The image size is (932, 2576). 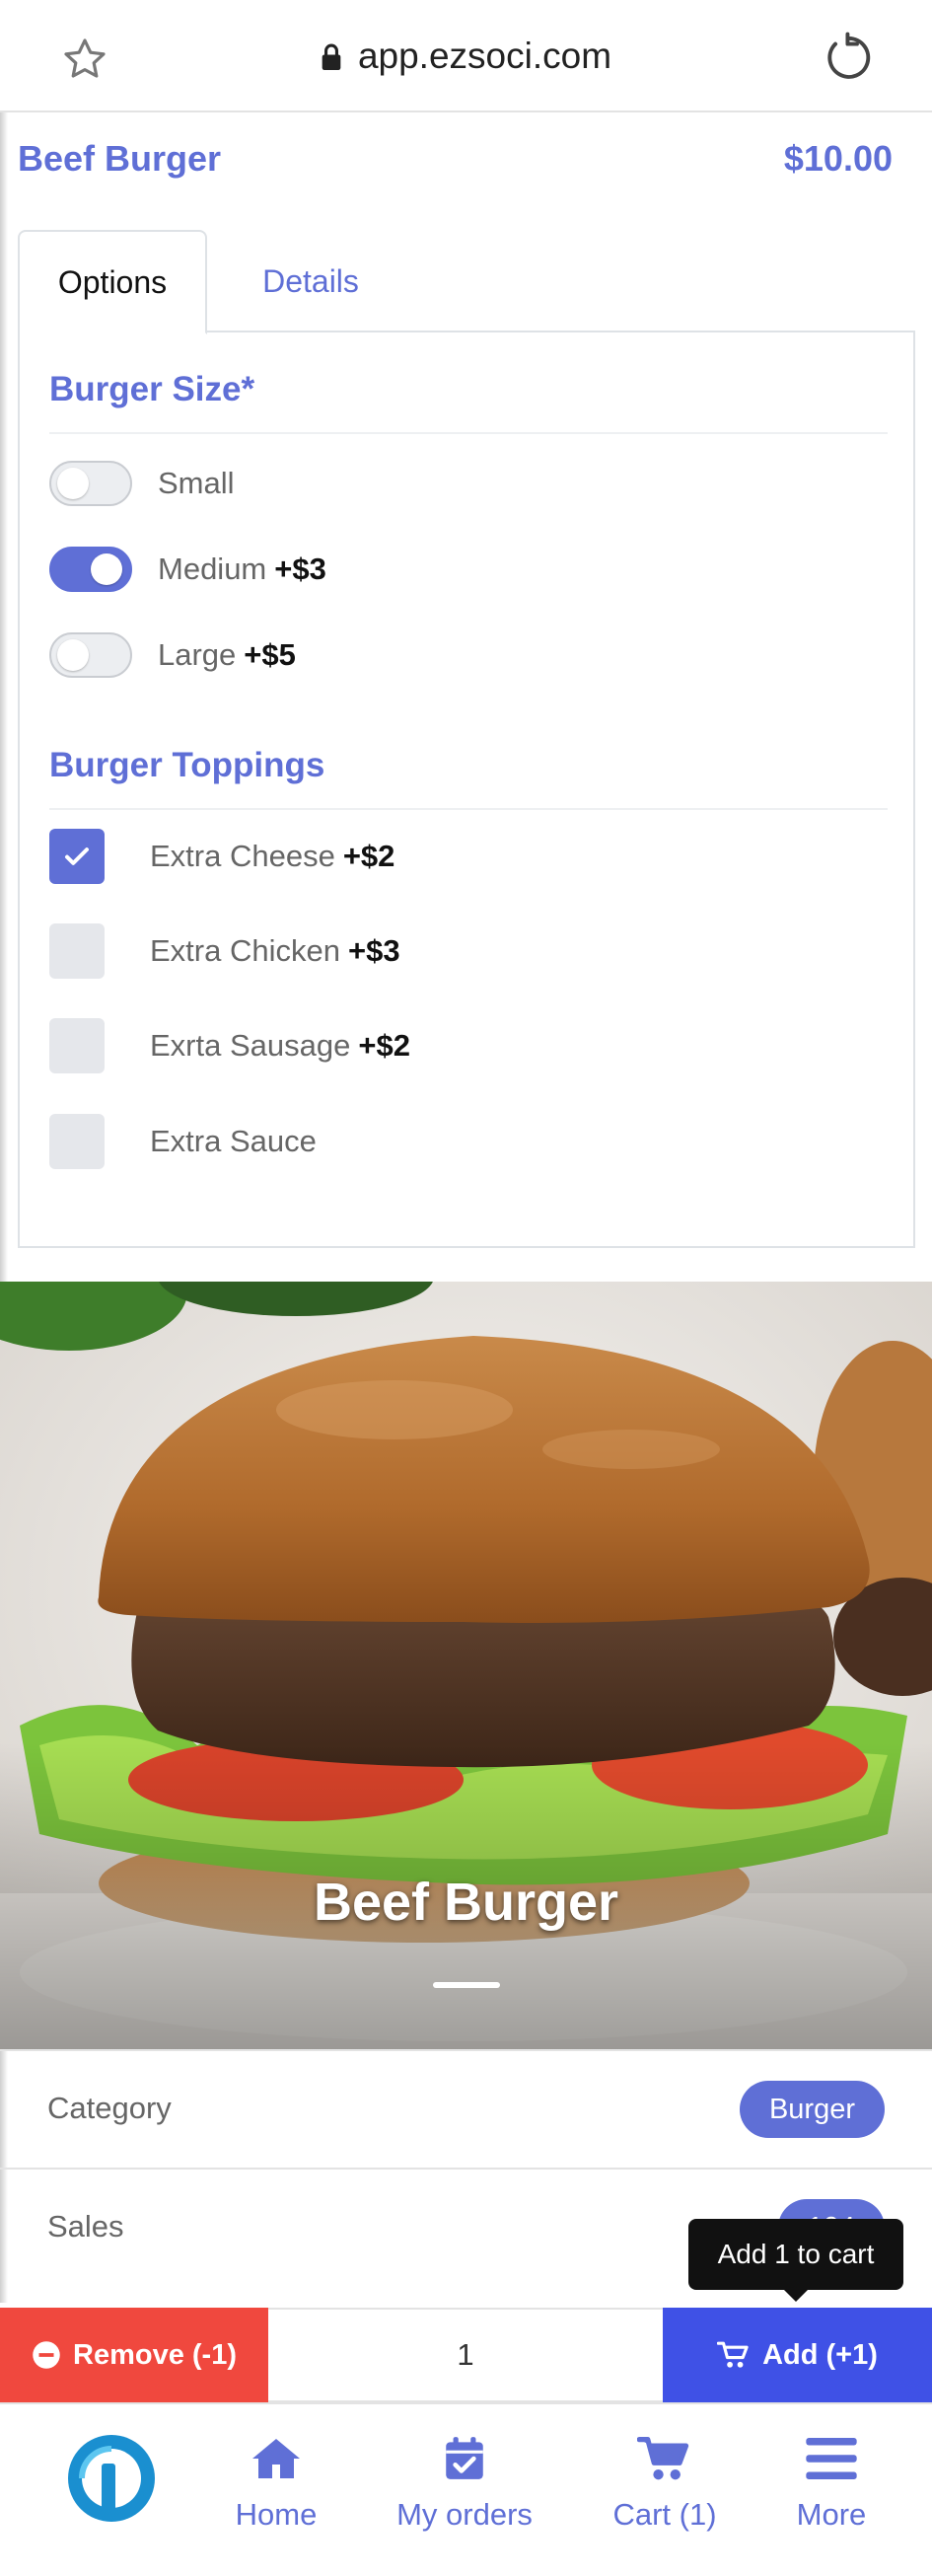 What do you see at coordinates (276, 2514) in the screenshot?
I see `nav-home-label: Home` at bounding box center [276, 2514].